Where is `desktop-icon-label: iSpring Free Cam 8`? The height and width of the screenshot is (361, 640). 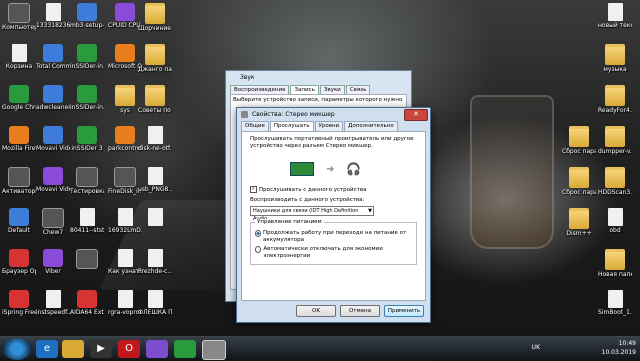
desktop-icon-label: iSpring Free Cam 8 is located at coordinates (19, 312).